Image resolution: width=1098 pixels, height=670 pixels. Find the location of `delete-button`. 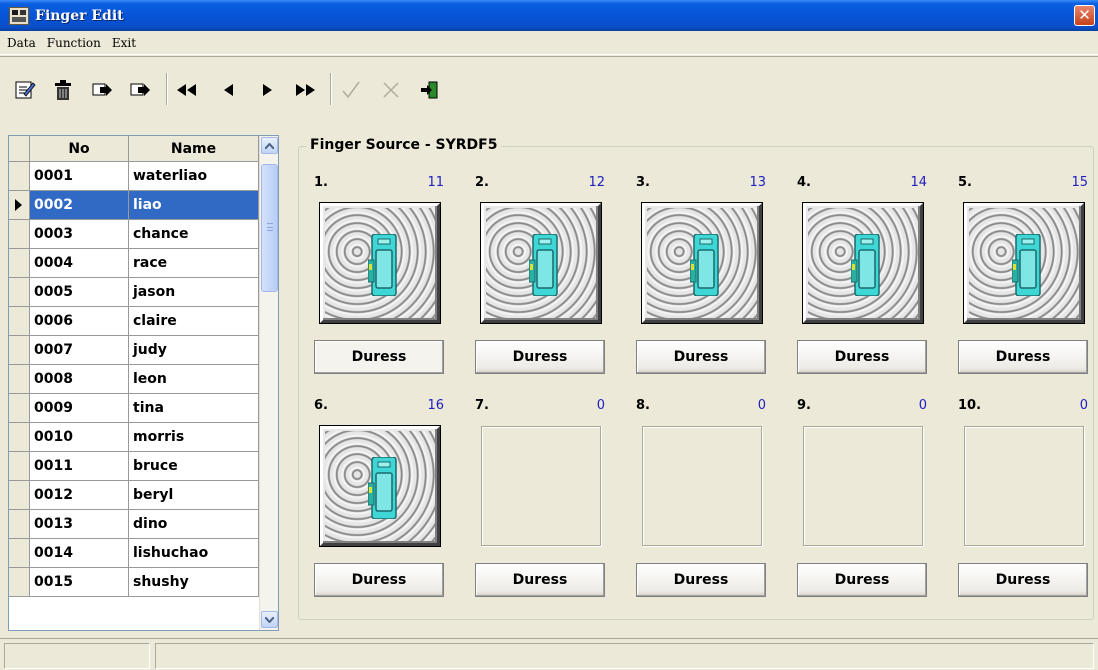

delete-button is located at coordinates (63, 90).